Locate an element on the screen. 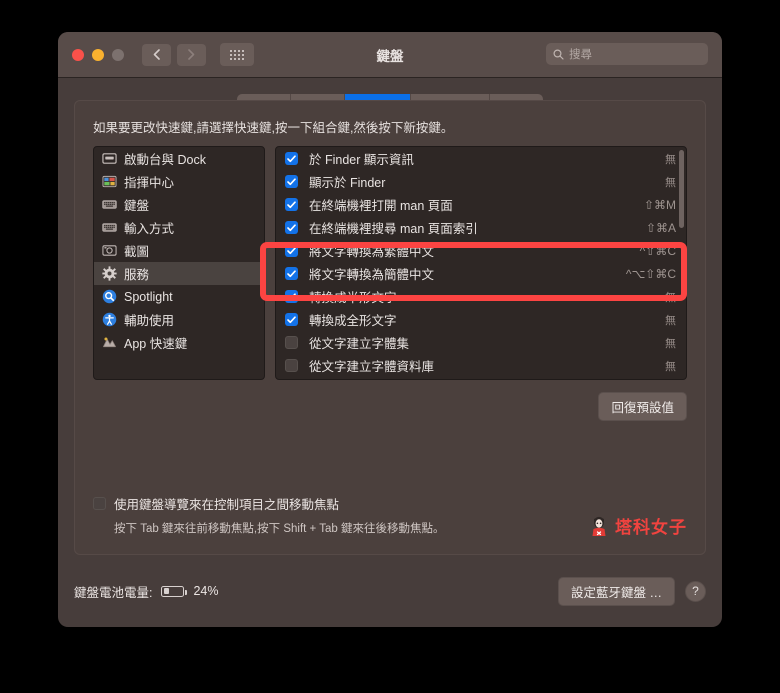 Image resolution: width=780 pixels, height=693 pixels. shortcut-key: ^⇧⌘C is located at coordinates (658, 251).